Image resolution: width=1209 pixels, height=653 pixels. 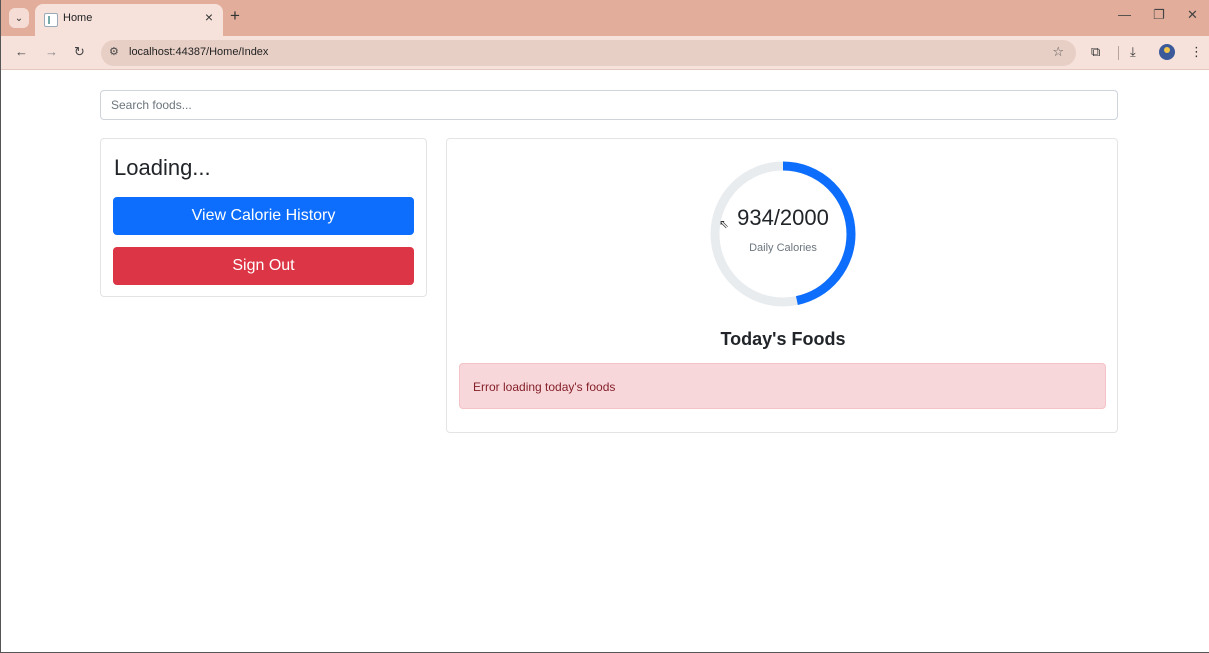 What do you see at coordinates (1167, 52) in the screenshot?
I see `profile-avatar` at bounding box center [1167, 52].